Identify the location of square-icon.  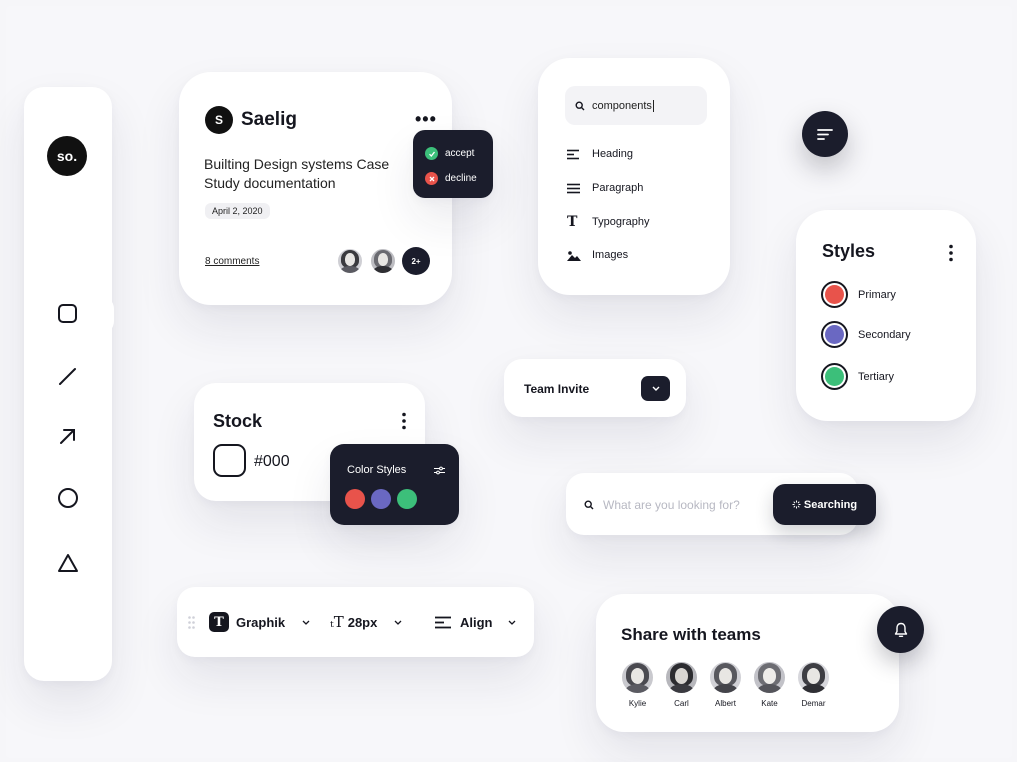
(67, 313).